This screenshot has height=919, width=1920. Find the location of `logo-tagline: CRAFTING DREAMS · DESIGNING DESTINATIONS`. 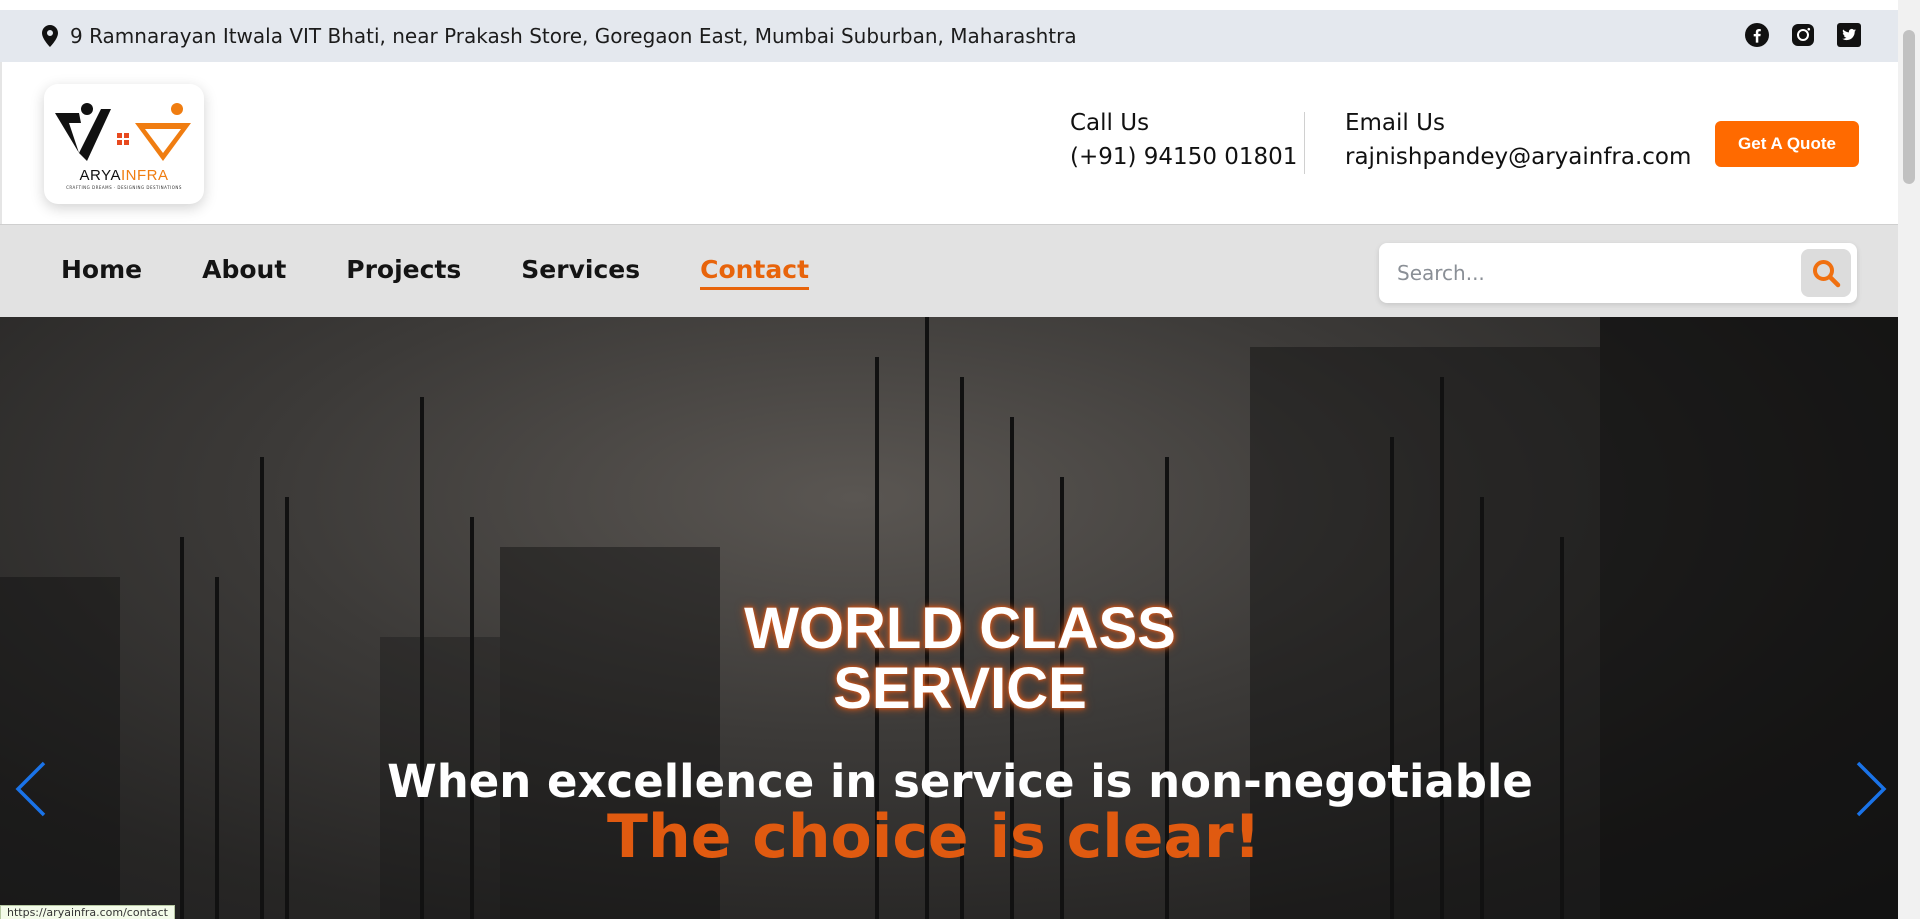

logo-tagline: CRAFTING DREAMS · DESIGNING DESTINATIONS is located at coordinates (124, 187).